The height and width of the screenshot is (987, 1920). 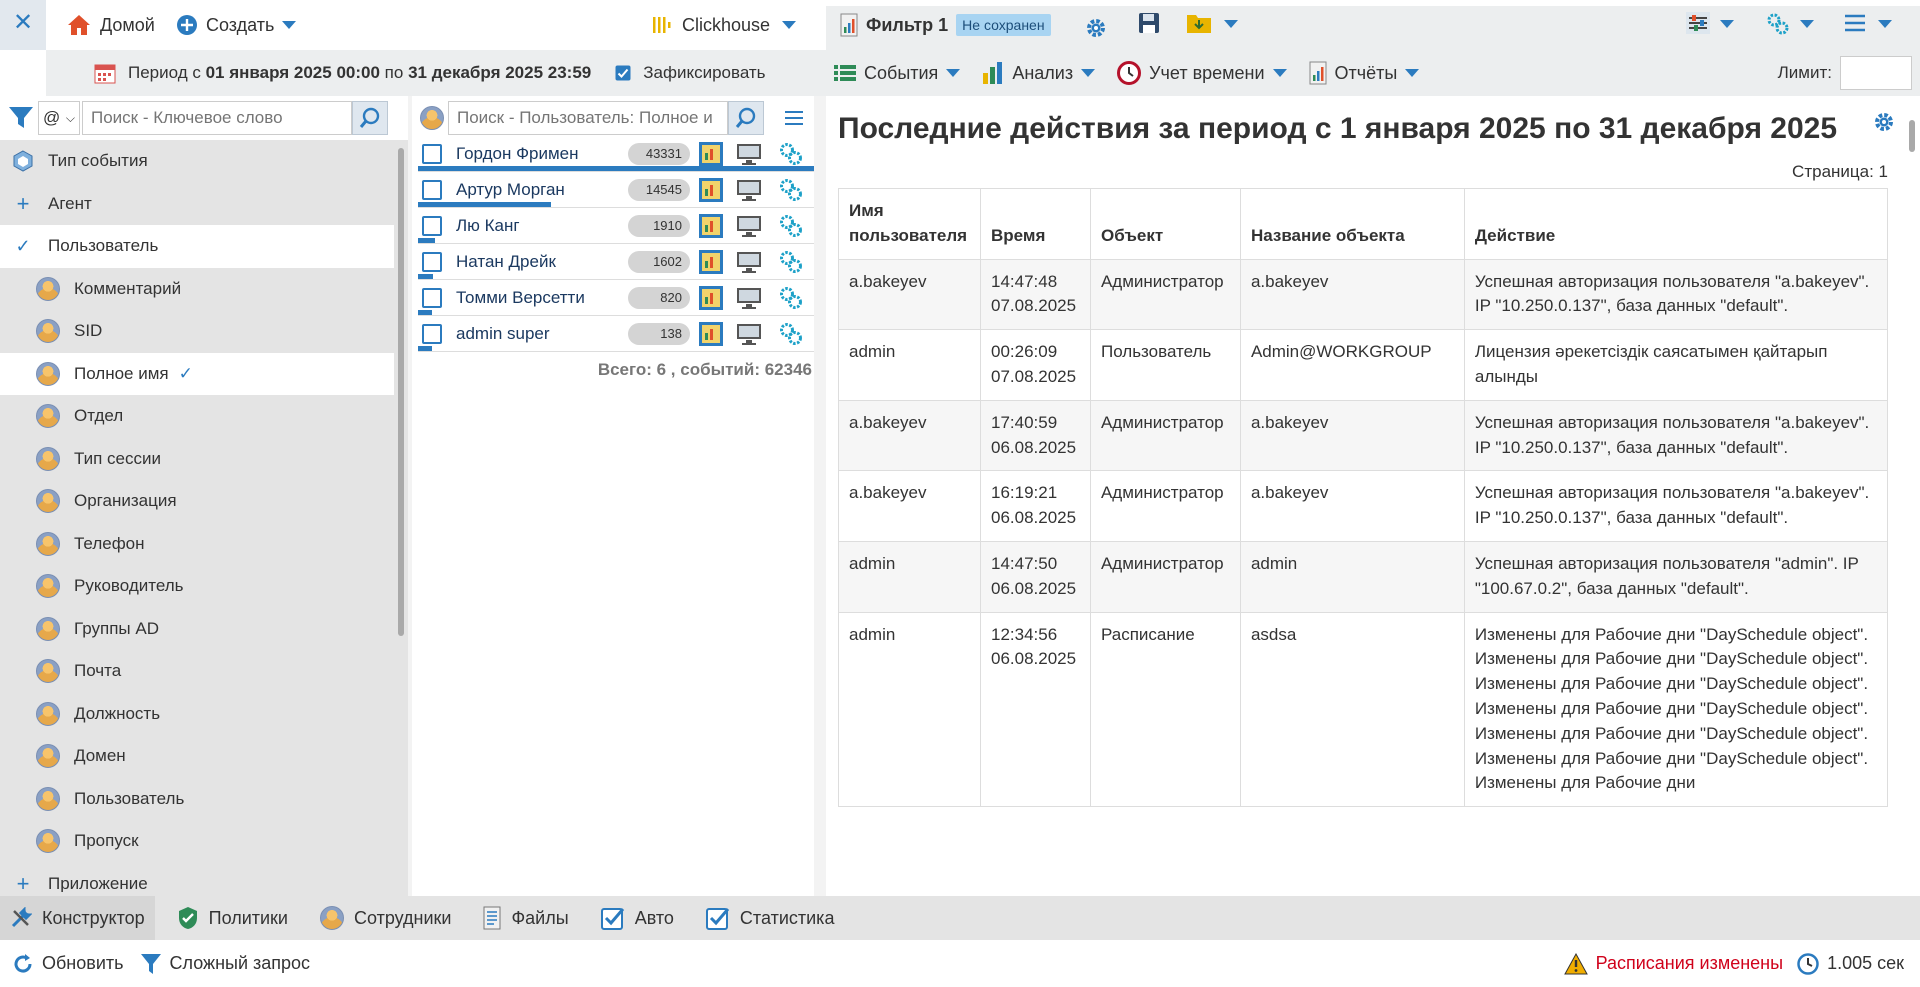 What do you see at coordinates (541, 262) in the screenshot?
I see `user-name: Натан Дрейк` at bounding box center [541, 262].